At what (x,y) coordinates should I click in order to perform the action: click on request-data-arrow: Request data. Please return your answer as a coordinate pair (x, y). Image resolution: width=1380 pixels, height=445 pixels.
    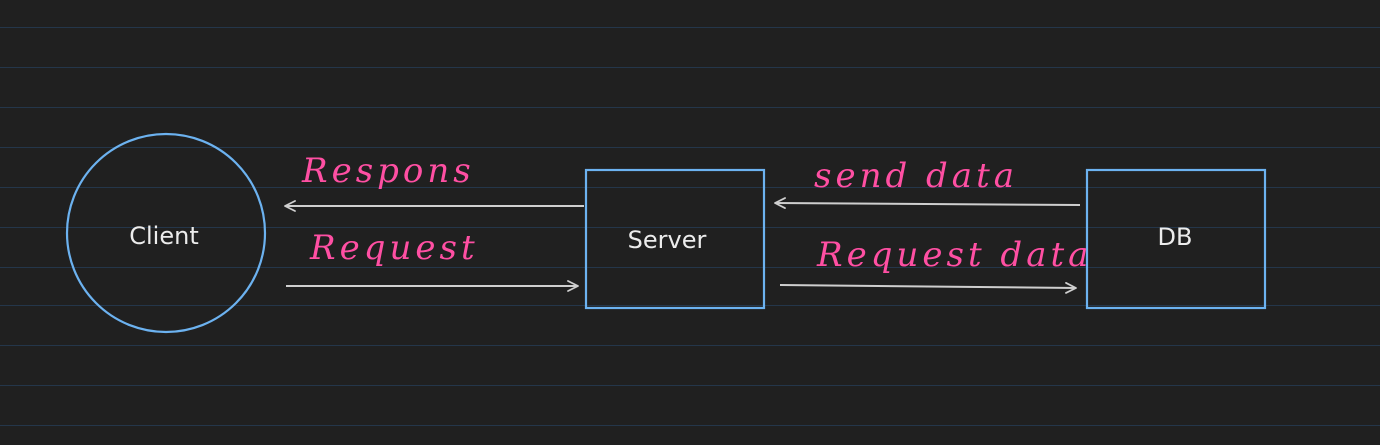
    Looking at the image, I should click on (935, 264).